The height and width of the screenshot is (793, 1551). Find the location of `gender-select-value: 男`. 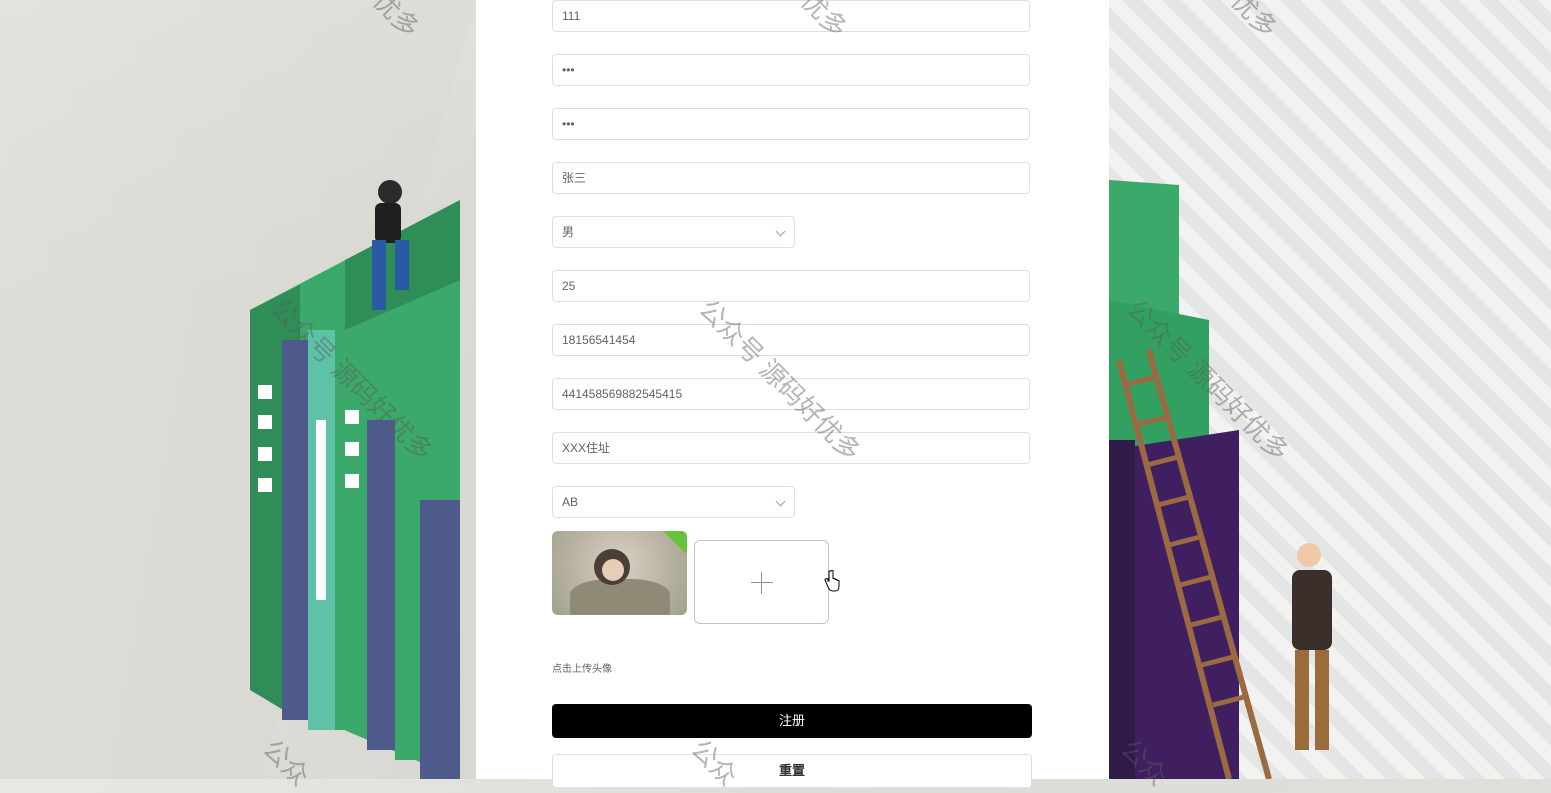

gender-select-value: 男 is located at coordinates (568, 232).